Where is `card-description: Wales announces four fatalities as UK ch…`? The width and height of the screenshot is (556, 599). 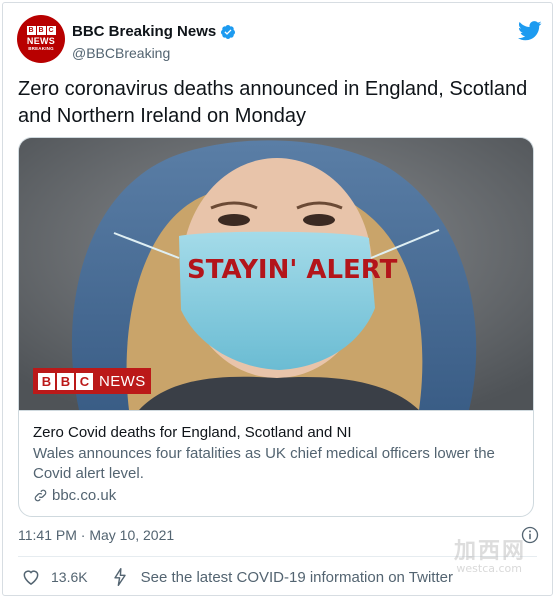
card-description: Wales announces four fatalities as UK ch… is located at coordinates (264, 463).